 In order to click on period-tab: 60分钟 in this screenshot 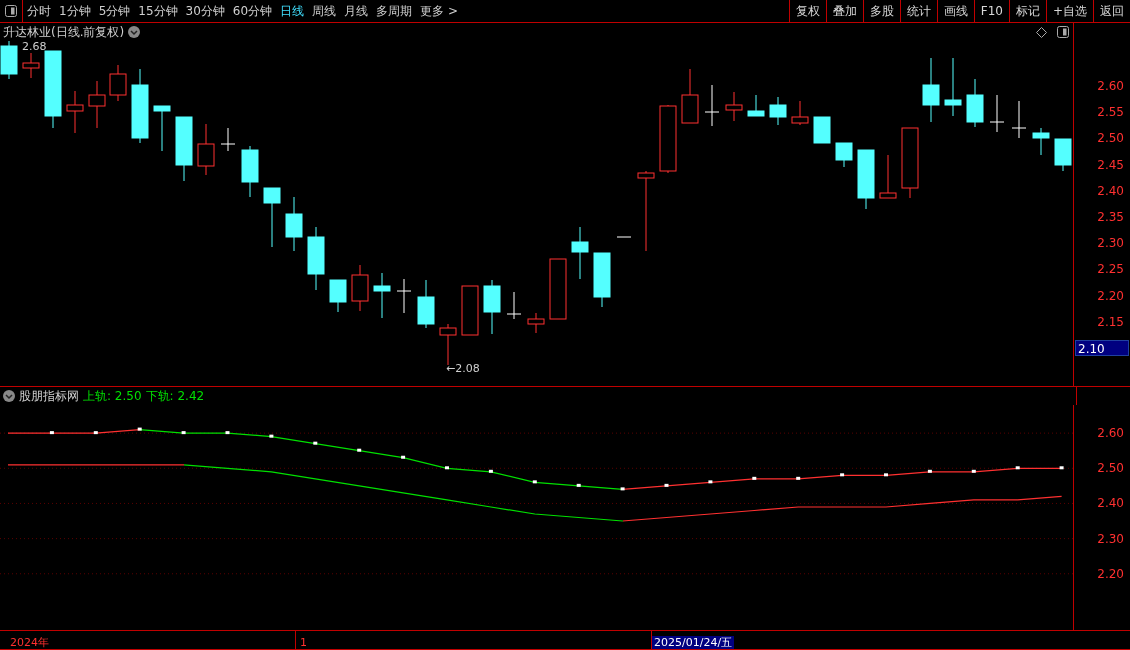, I will do `click(252, 11)`.